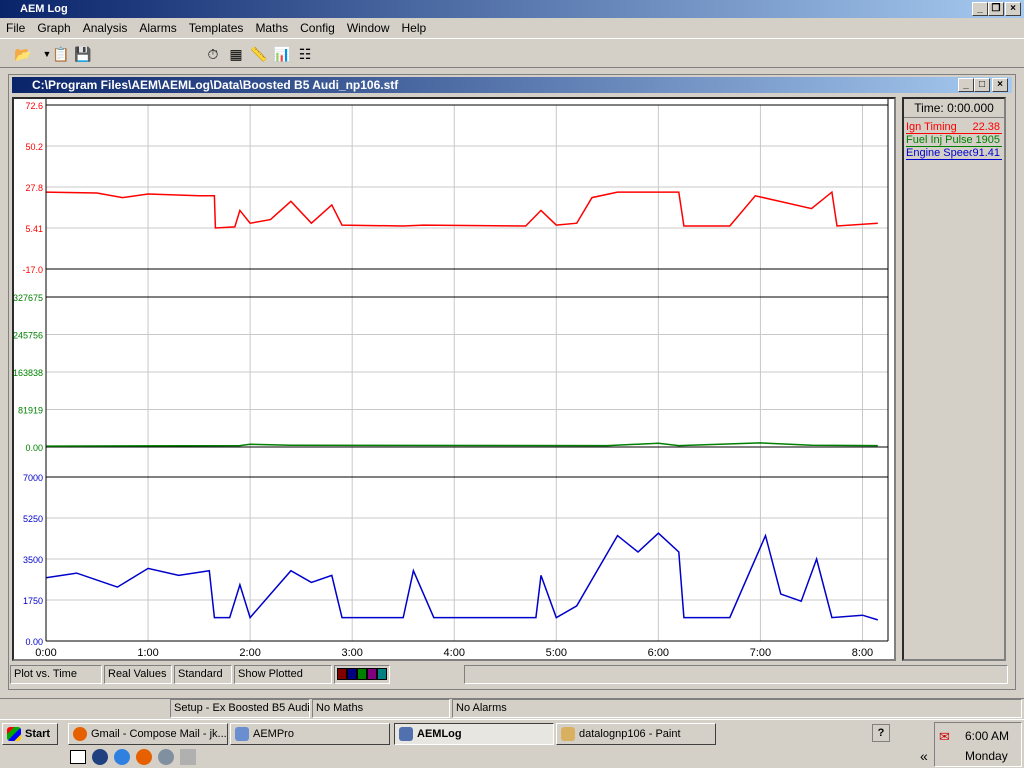 The width and height of the screenshot is (1024, 768). I want to click on x-tick-label: 2:00, so click(249, 653).